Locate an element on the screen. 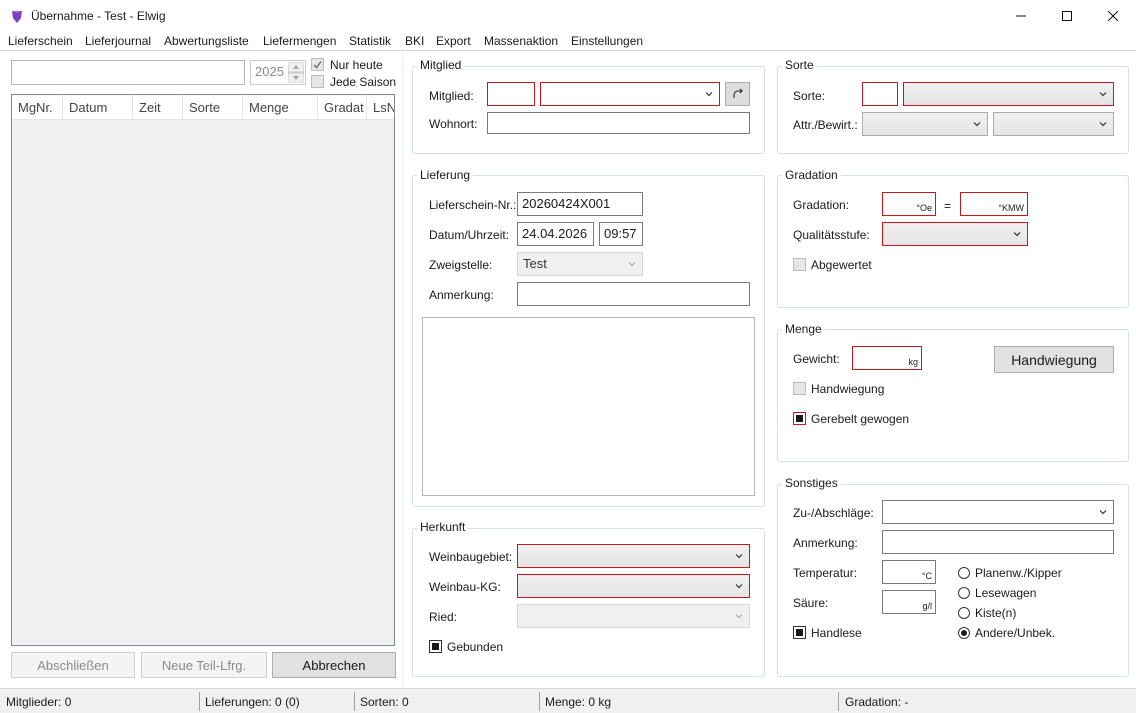 The image size is (1136, 713). weinbau-kg-label: Weinbau-KG: is located at coordinates (465, 587).